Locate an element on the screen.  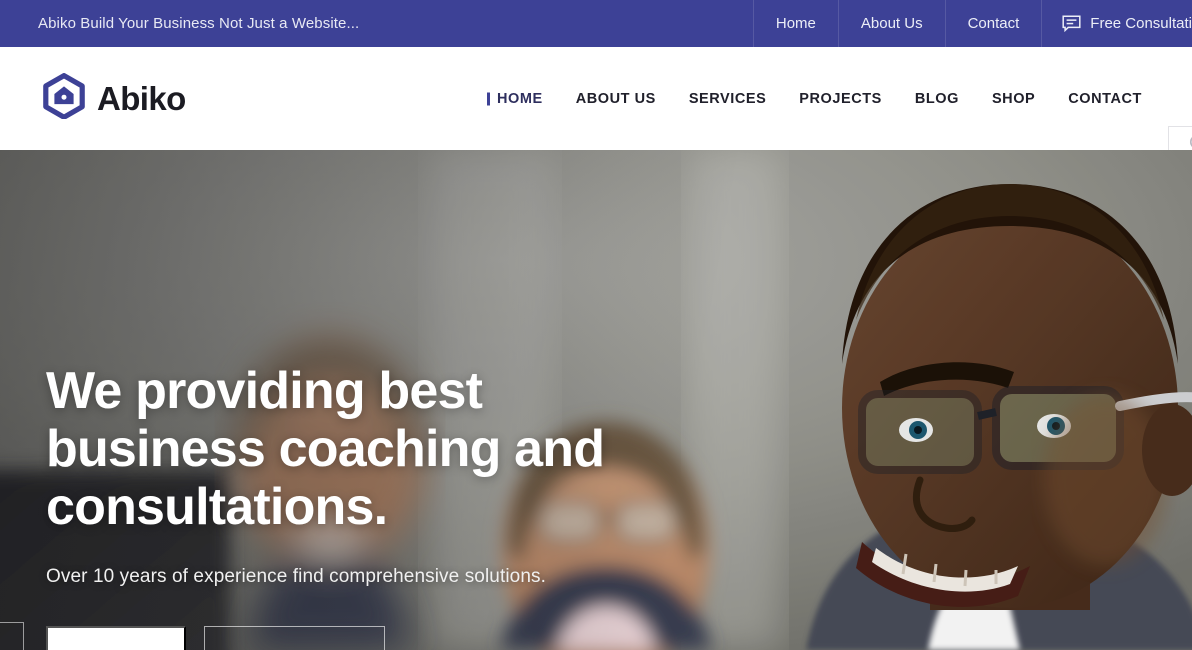
brand-logo: Abiko is located at coordinates (114, 98).